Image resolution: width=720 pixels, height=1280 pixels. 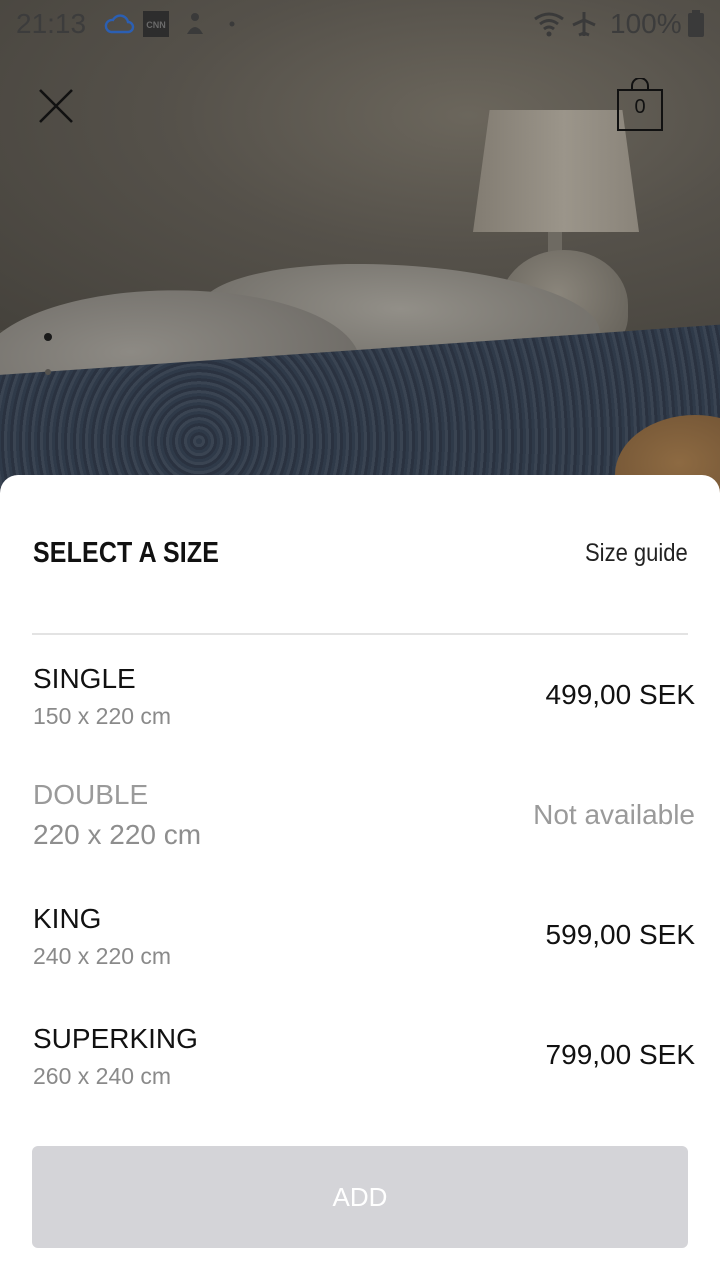 I want to click on close-icon, so click(x=56, y=106).